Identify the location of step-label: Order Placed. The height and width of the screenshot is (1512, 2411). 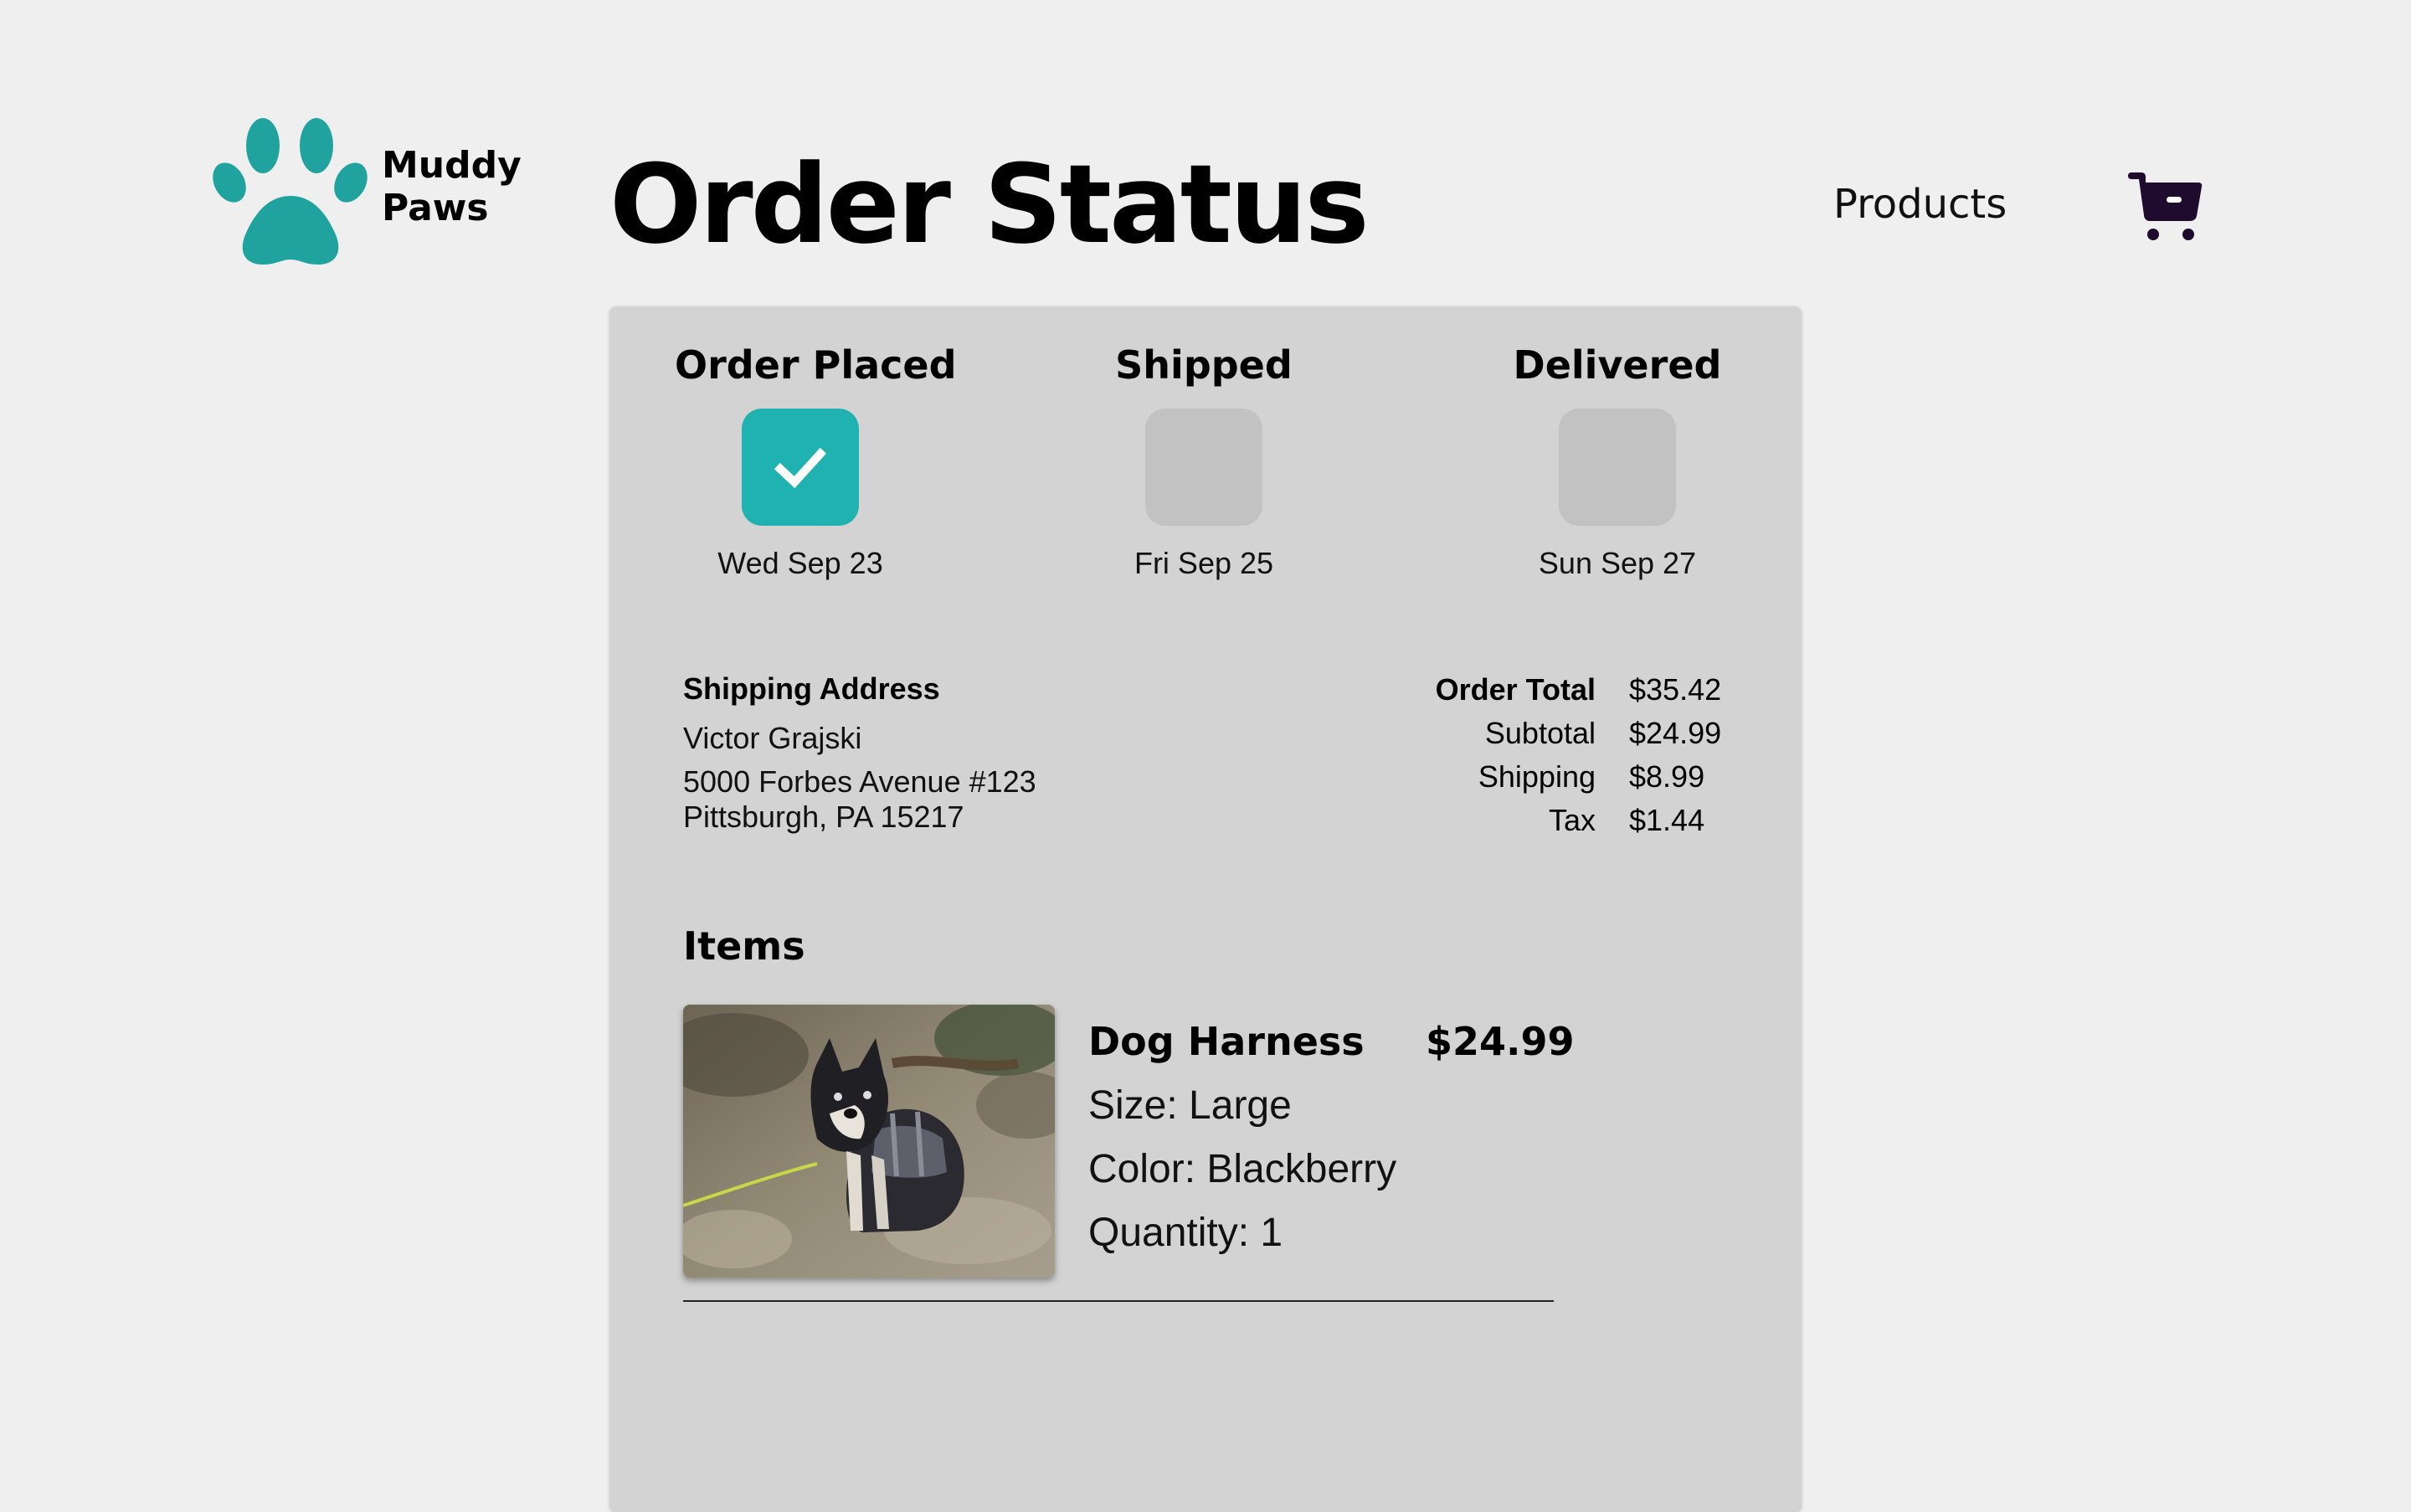
(816, 365).